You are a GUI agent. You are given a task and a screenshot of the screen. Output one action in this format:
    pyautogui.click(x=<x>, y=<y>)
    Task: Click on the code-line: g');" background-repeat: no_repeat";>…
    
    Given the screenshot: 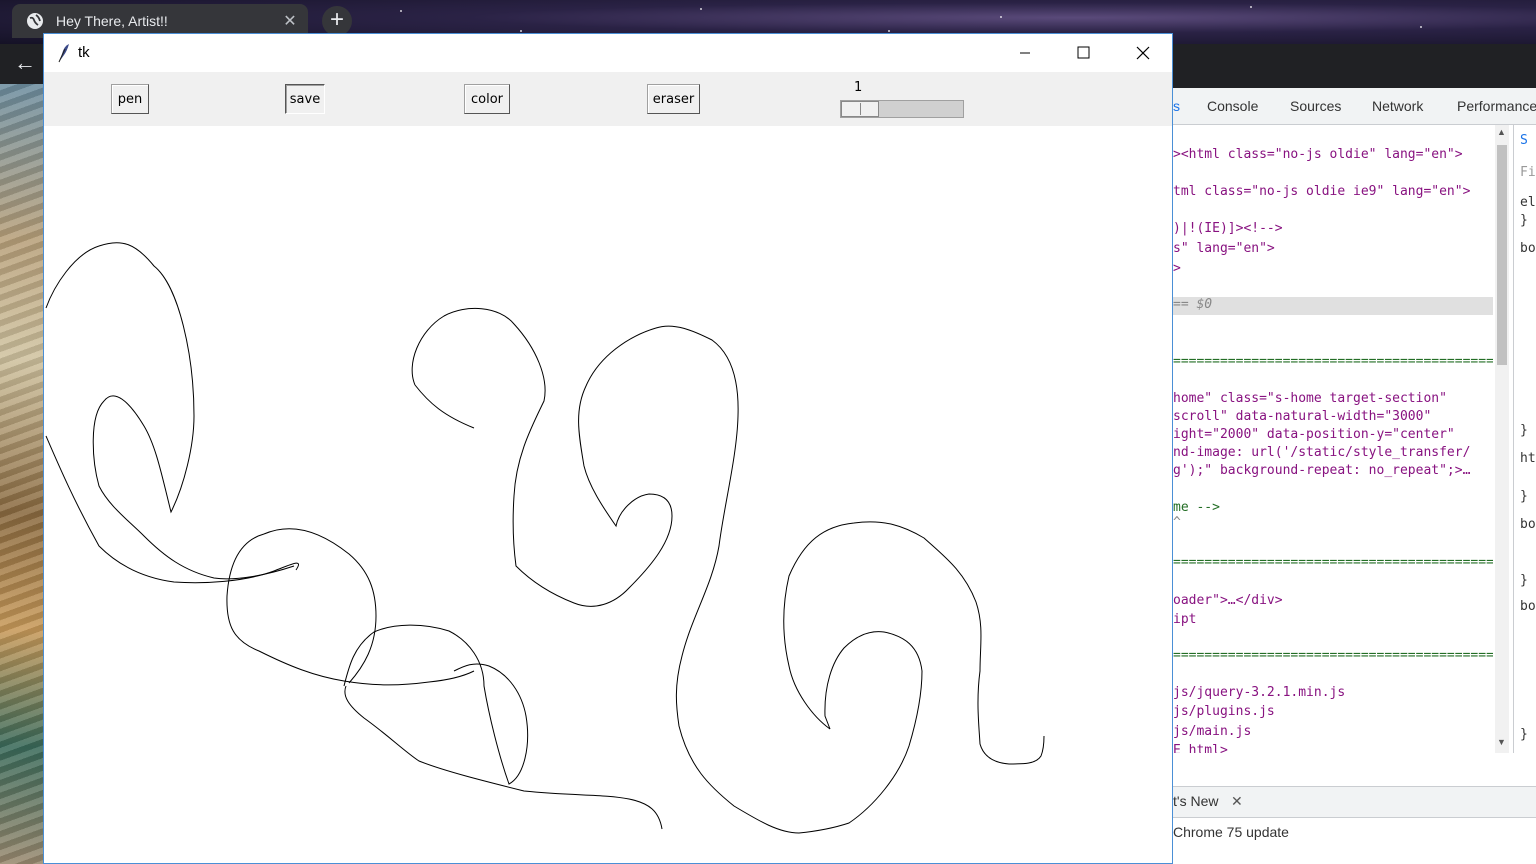 What is the action you would take?
    pyautogui.click(x=1321, y=470)
    